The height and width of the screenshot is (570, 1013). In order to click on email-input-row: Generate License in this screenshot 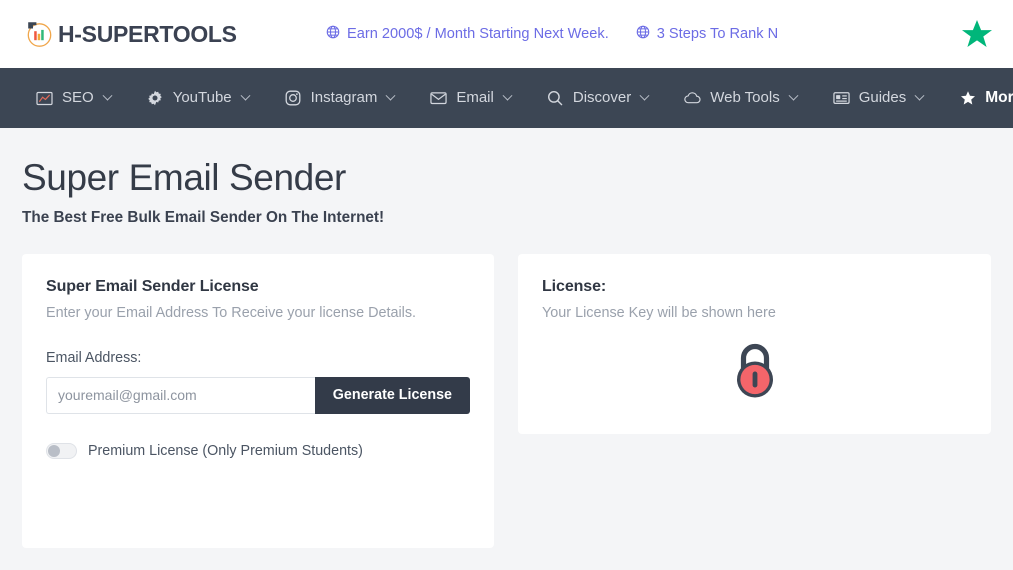, I will do `click(258, 395)`.